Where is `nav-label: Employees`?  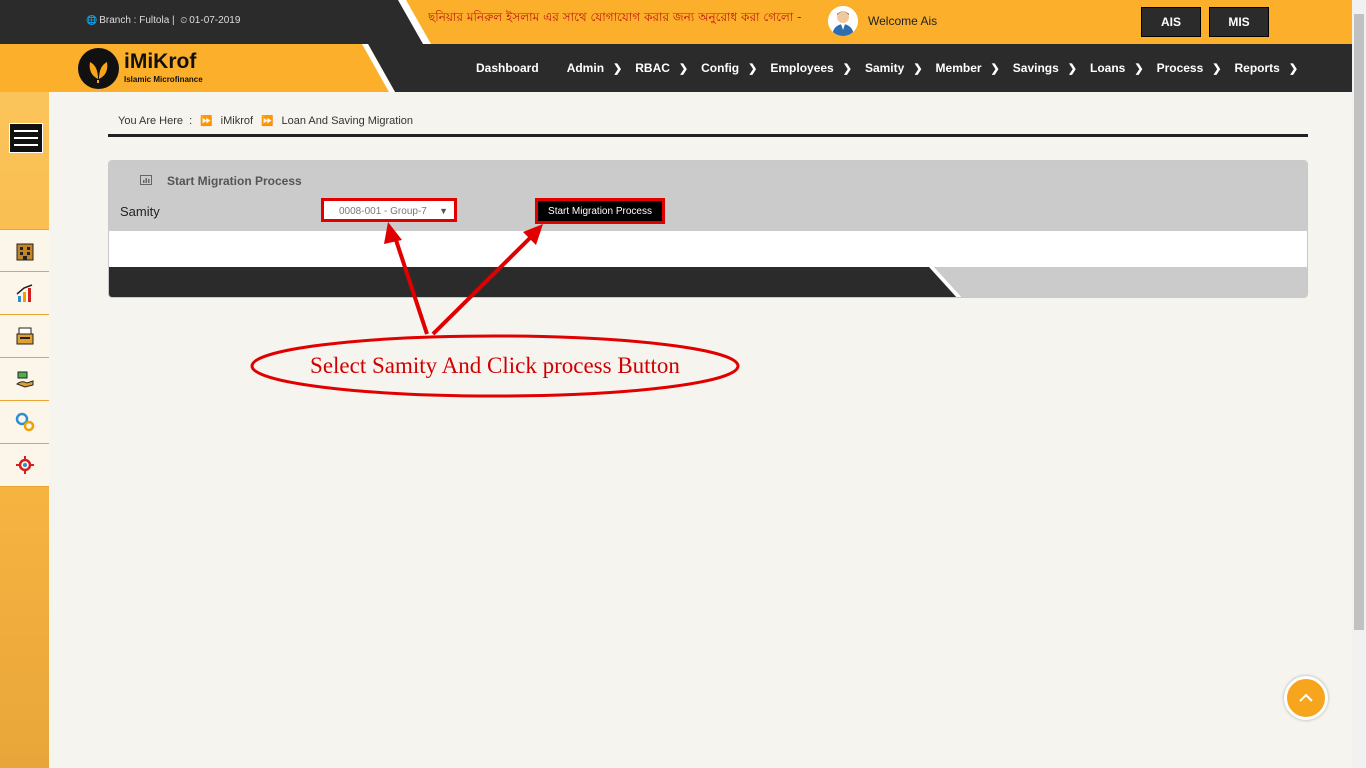 nav-label: Employees is located at coordinates (802, 68).